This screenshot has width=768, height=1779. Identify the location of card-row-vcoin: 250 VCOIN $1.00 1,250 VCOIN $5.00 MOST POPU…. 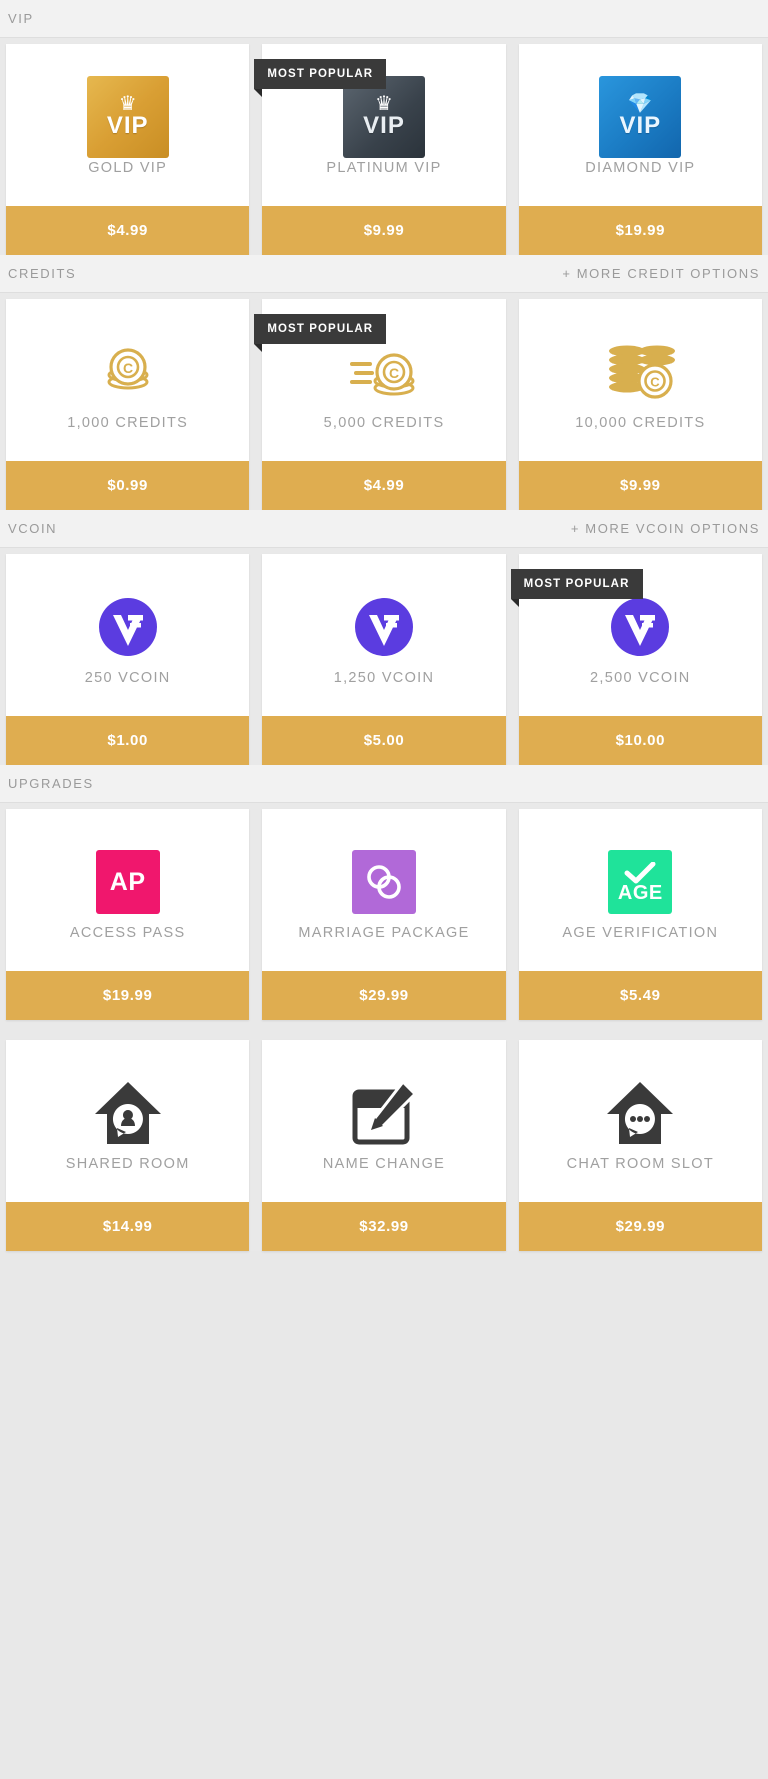
(384, 656).